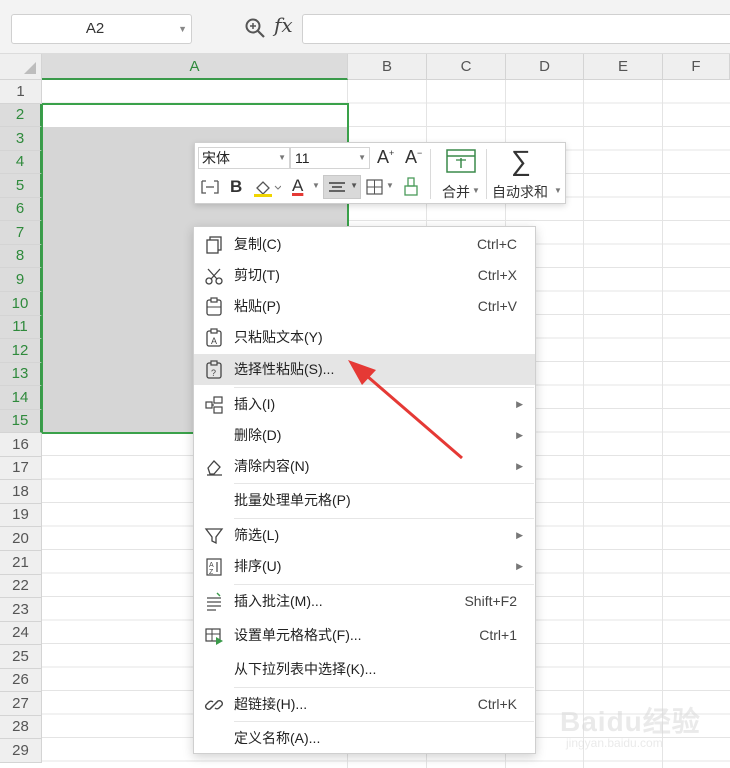 The image size is (730, 768). I want to click on row-header: 2, so click(21, 115).